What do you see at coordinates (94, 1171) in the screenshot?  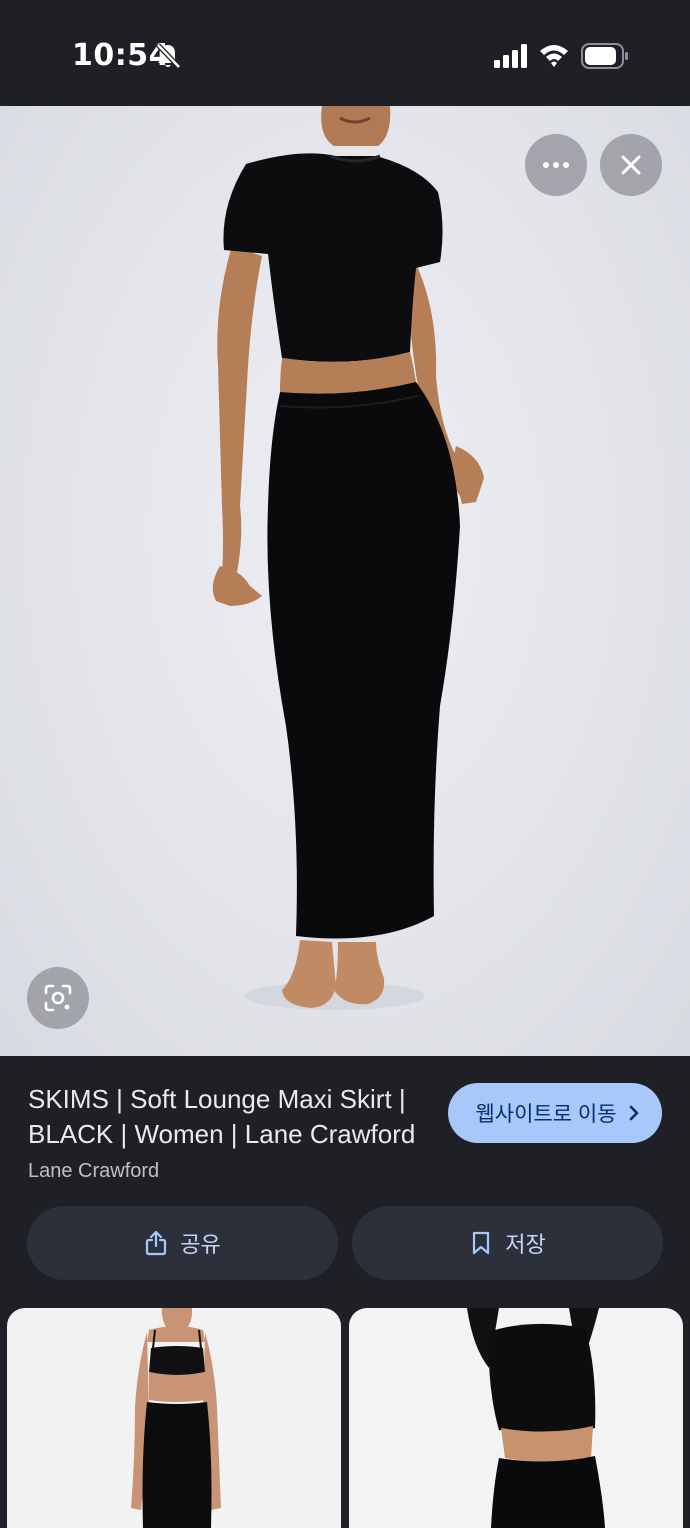 I see `source-name: Lane Crawford` at bounding box center [94, 1171].